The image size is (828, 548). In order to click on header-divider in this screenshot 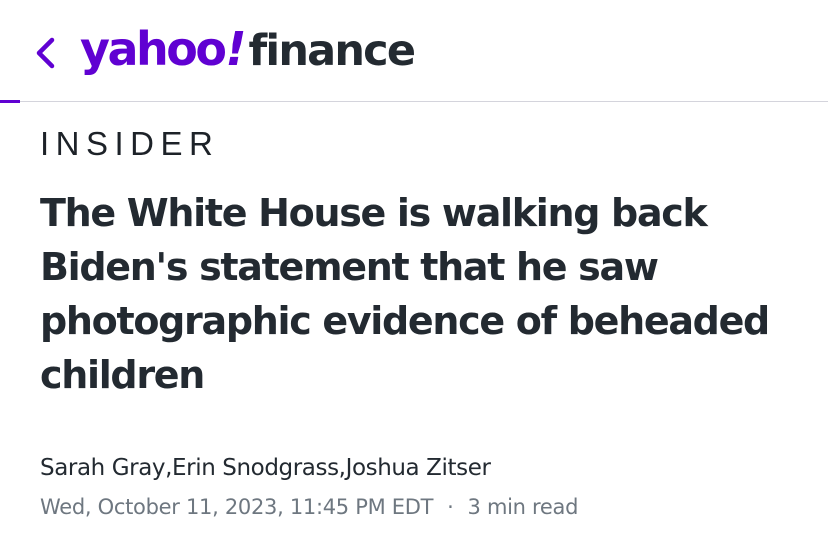, I will do `click(414, 101)`.